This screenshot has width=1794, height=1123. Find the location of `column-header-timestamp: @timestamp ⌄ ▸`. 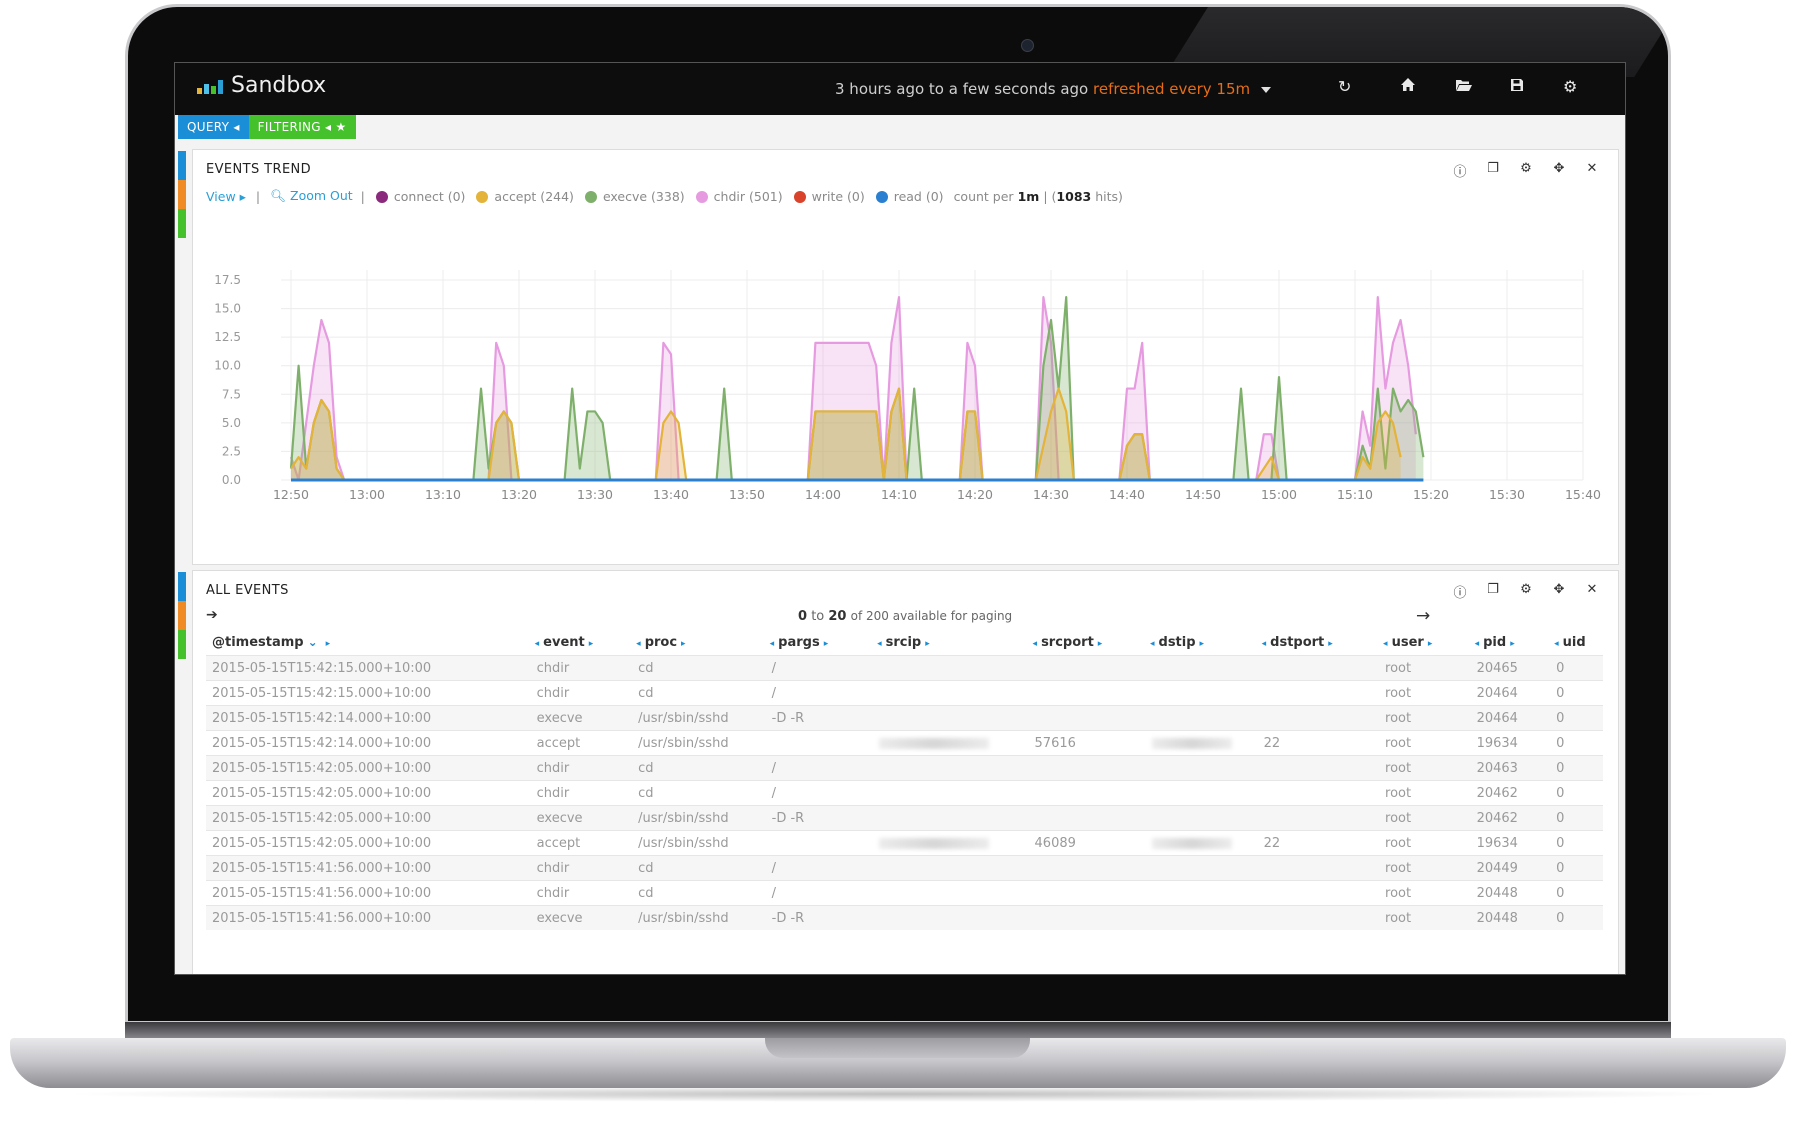

column-header-timestamp: @timestamp ⌄ ▸ is located at coordinates (368, 642).